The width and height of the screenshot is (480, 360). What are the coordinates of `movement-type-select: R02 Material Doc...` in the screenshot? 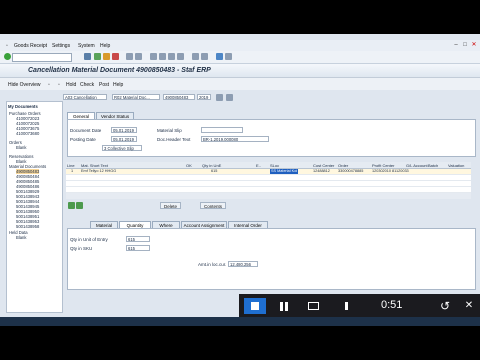 It's located at (136, 97).